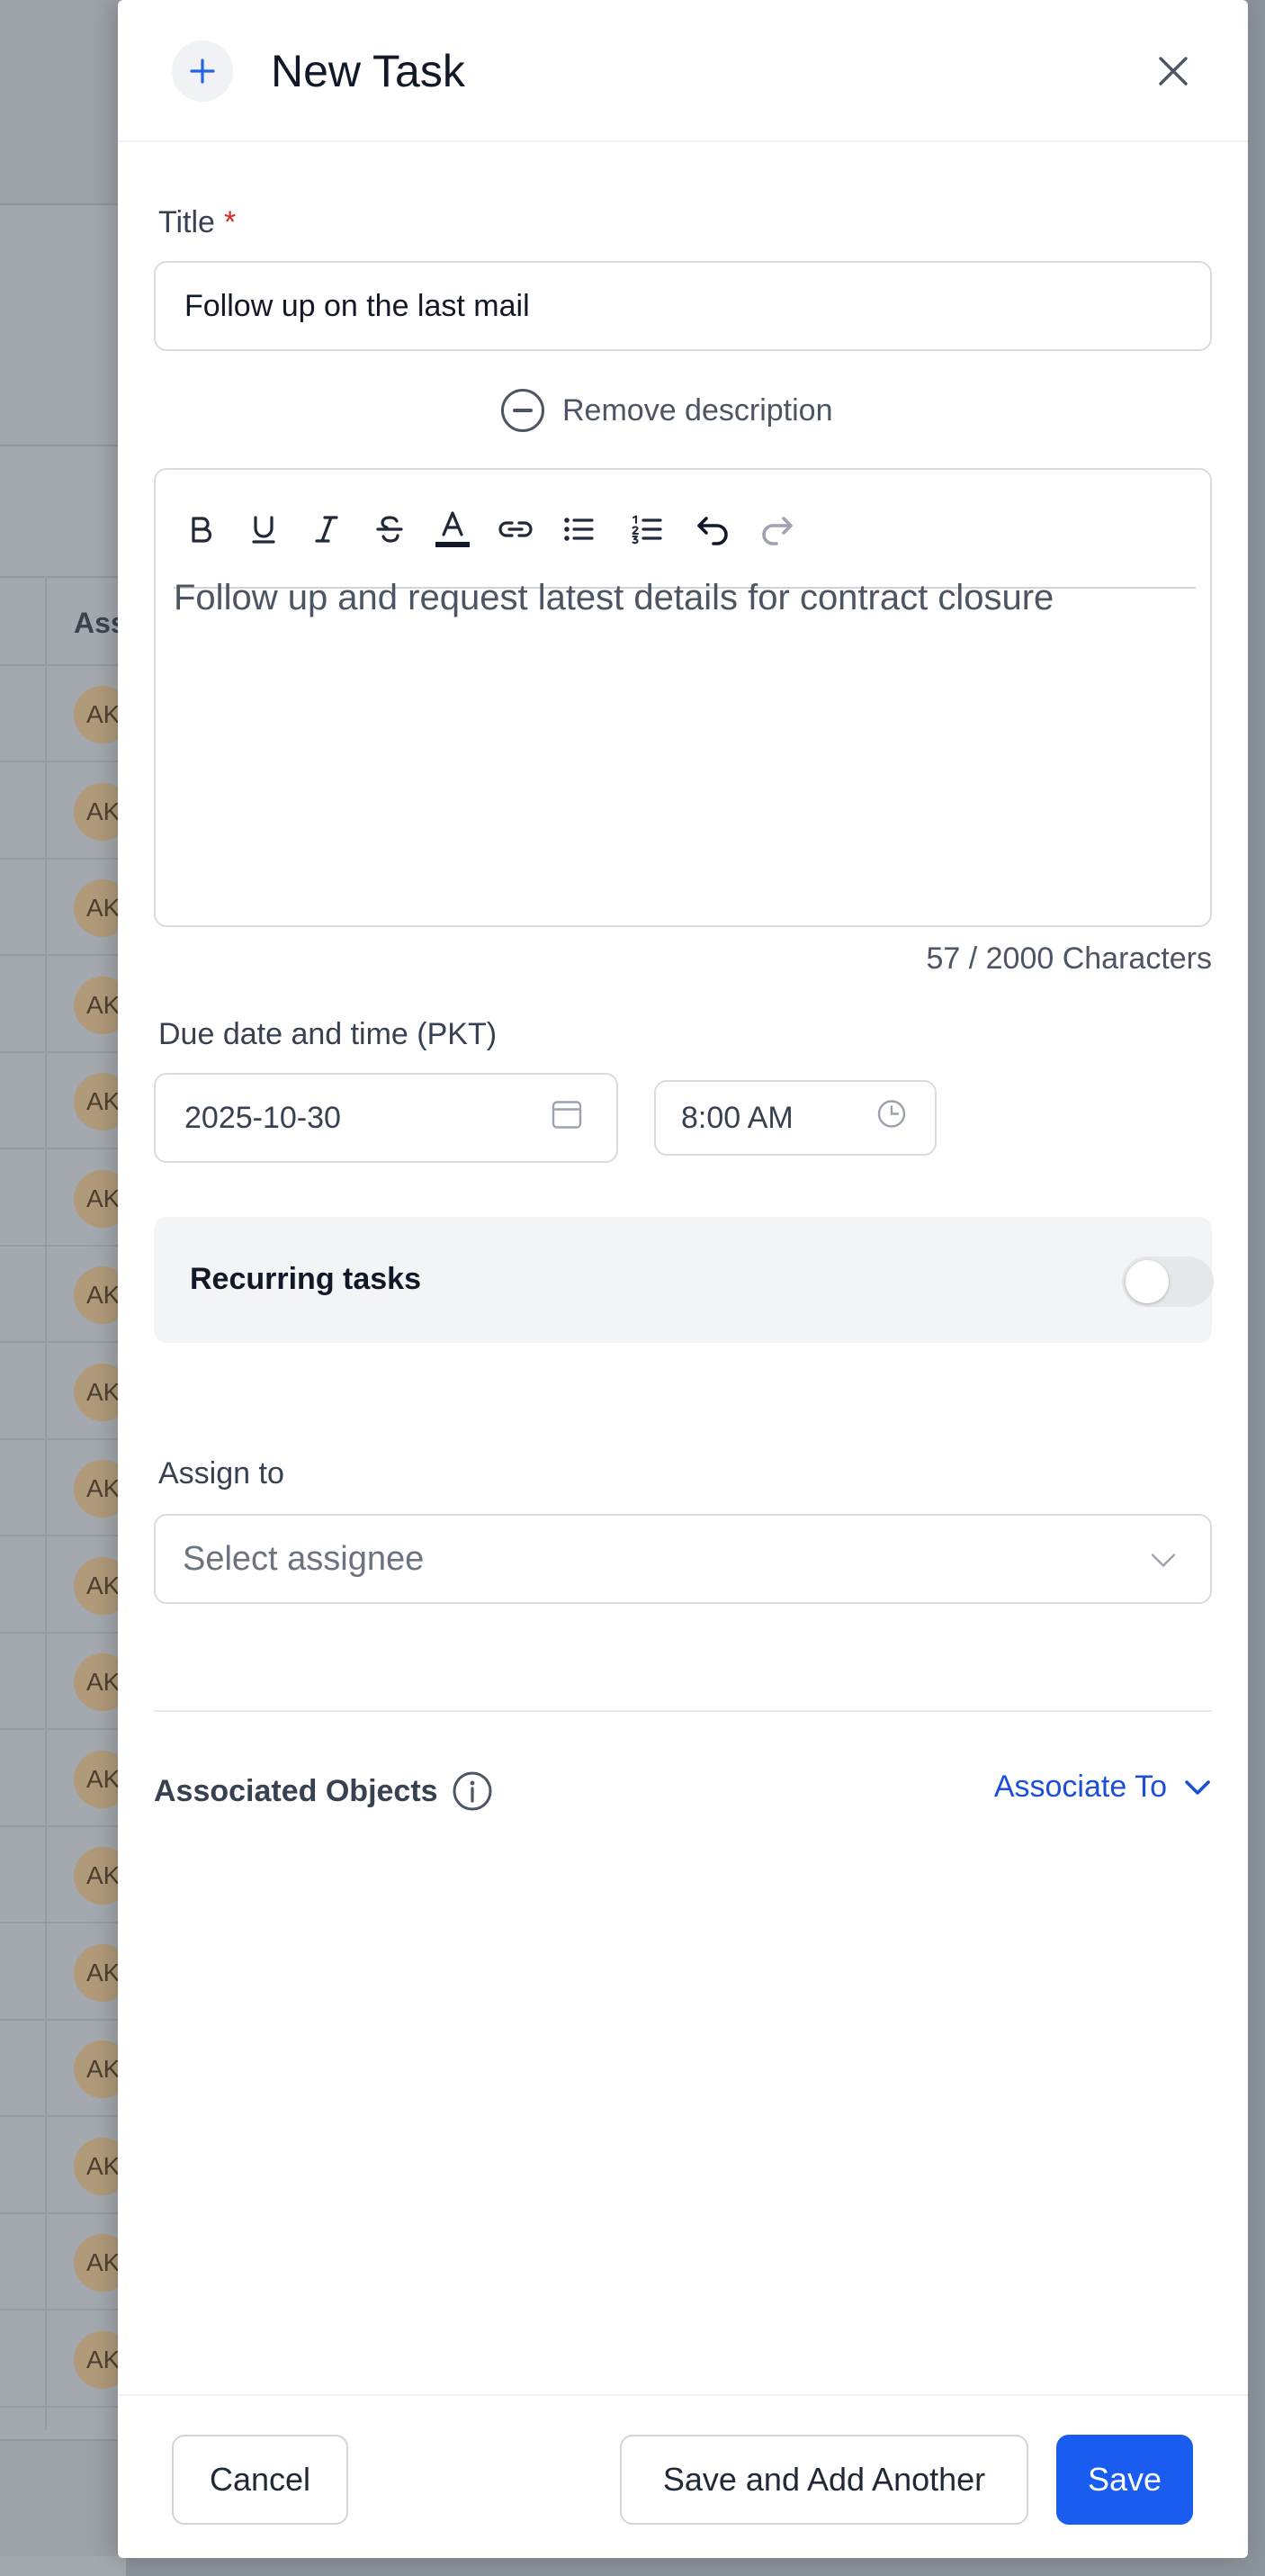 The height and width of the screenshot is (2576, 1265). Describe the element at coordinates (683, 71) in the screenshot. I see `drawer-header: New Task` at that location.